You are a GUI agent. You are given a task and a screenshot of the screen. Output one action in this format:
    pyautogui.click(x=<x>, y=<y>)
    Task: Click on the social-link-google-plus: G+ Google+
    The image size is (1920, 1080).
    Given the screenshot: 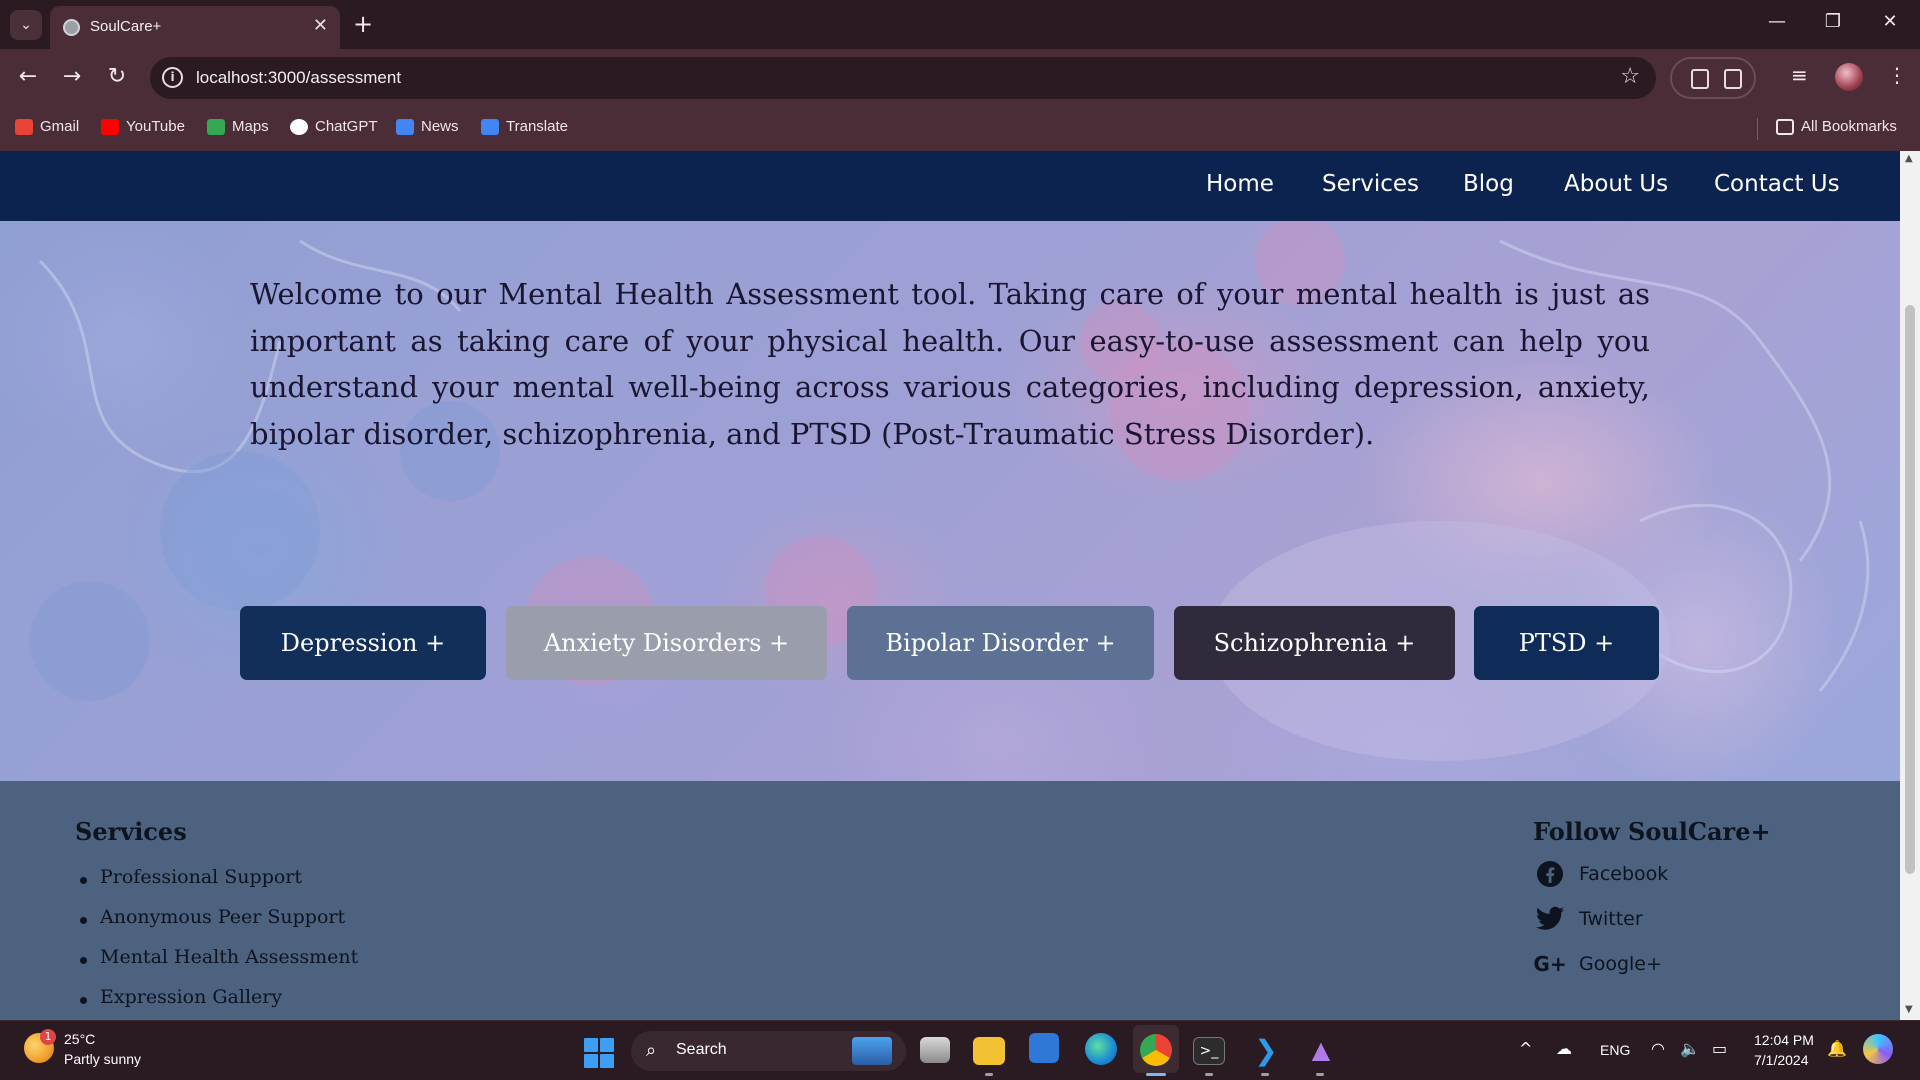 What is the action you would take?
    pyautogui.click(x=1597, y=964)
    